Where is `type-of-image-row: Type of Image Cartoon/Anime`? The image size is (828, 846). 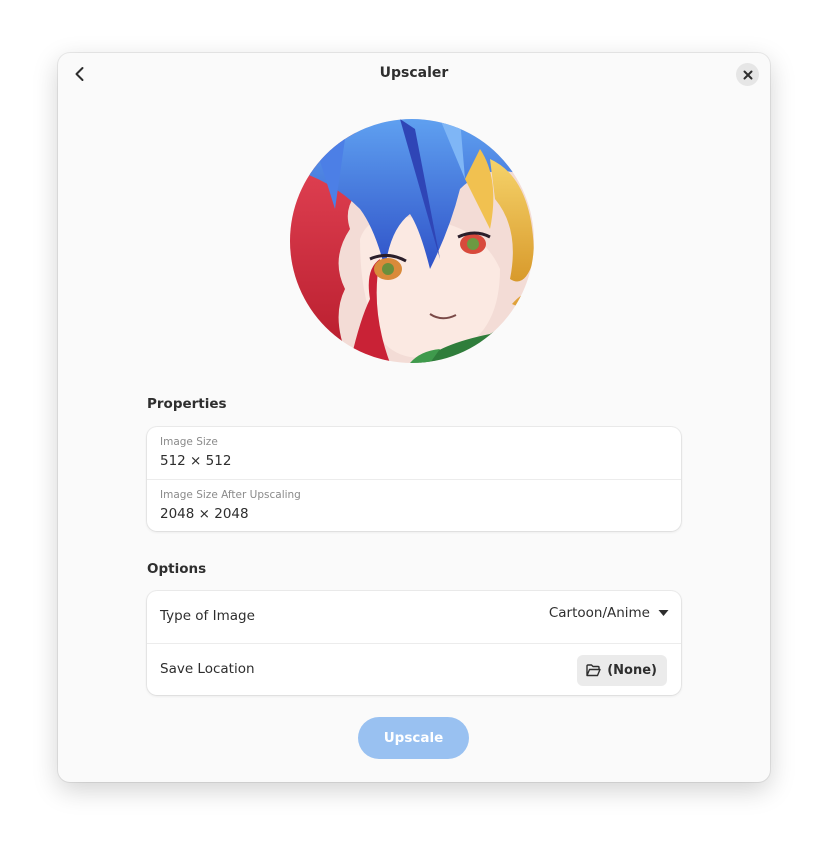
type-of-image-row: Type of Image Cartoon/Anime is located at coordinates (414, 617).